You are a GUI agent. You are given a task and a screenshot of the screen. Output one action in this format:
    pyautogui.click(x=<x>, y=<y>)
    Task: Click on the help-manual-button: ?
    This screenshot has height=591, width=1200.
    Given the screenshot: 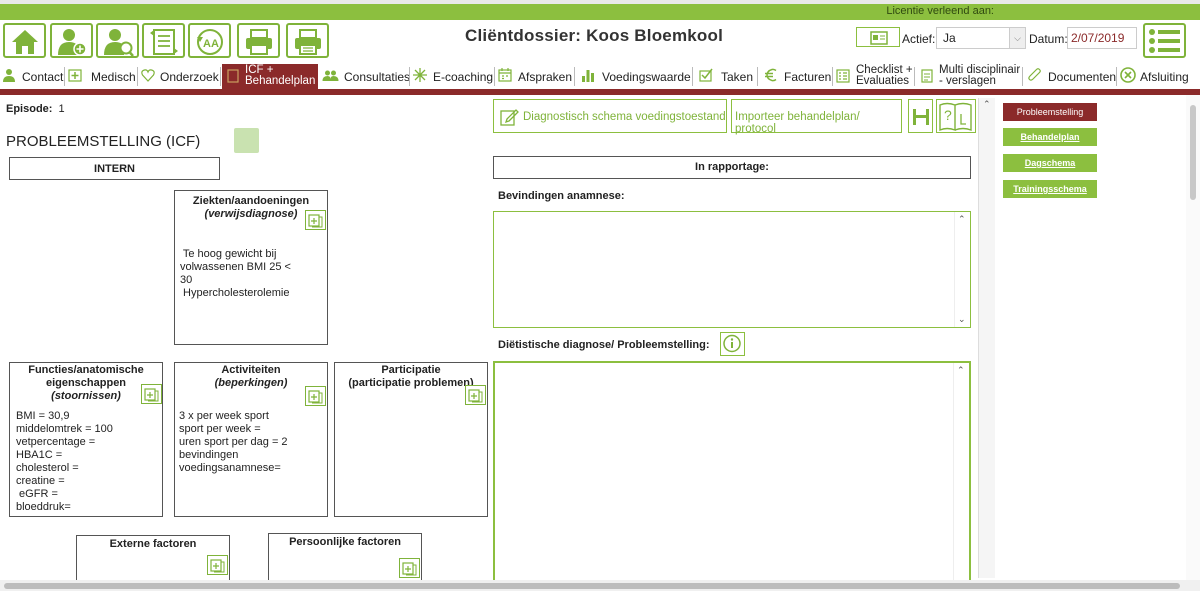 What is the action you would take?
    pyautogui.click(x=956, y=116)
    